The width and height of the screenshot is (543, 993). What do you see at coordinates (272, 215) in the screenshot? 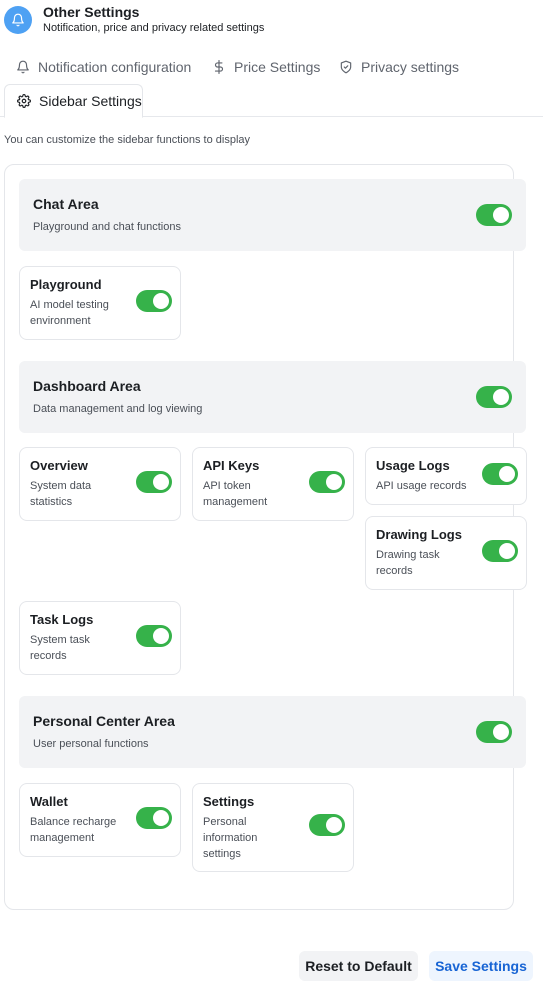
I see `area-chat: Chat Area Playground and chat functions` at bounding box center [272, 215].